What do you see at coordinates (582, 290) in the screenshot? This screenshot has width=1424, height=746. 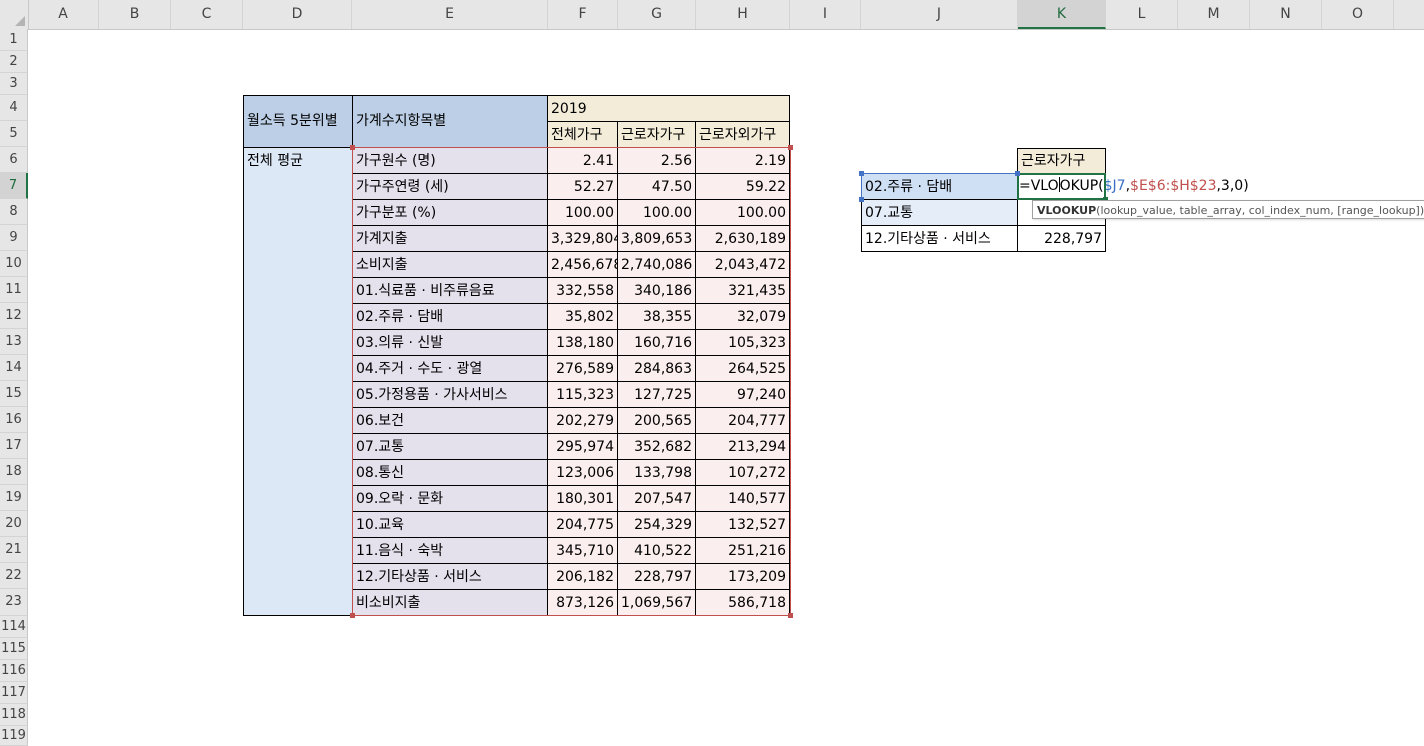 I see `table-cell-value: 332,558` at bounding box center [582, 290].